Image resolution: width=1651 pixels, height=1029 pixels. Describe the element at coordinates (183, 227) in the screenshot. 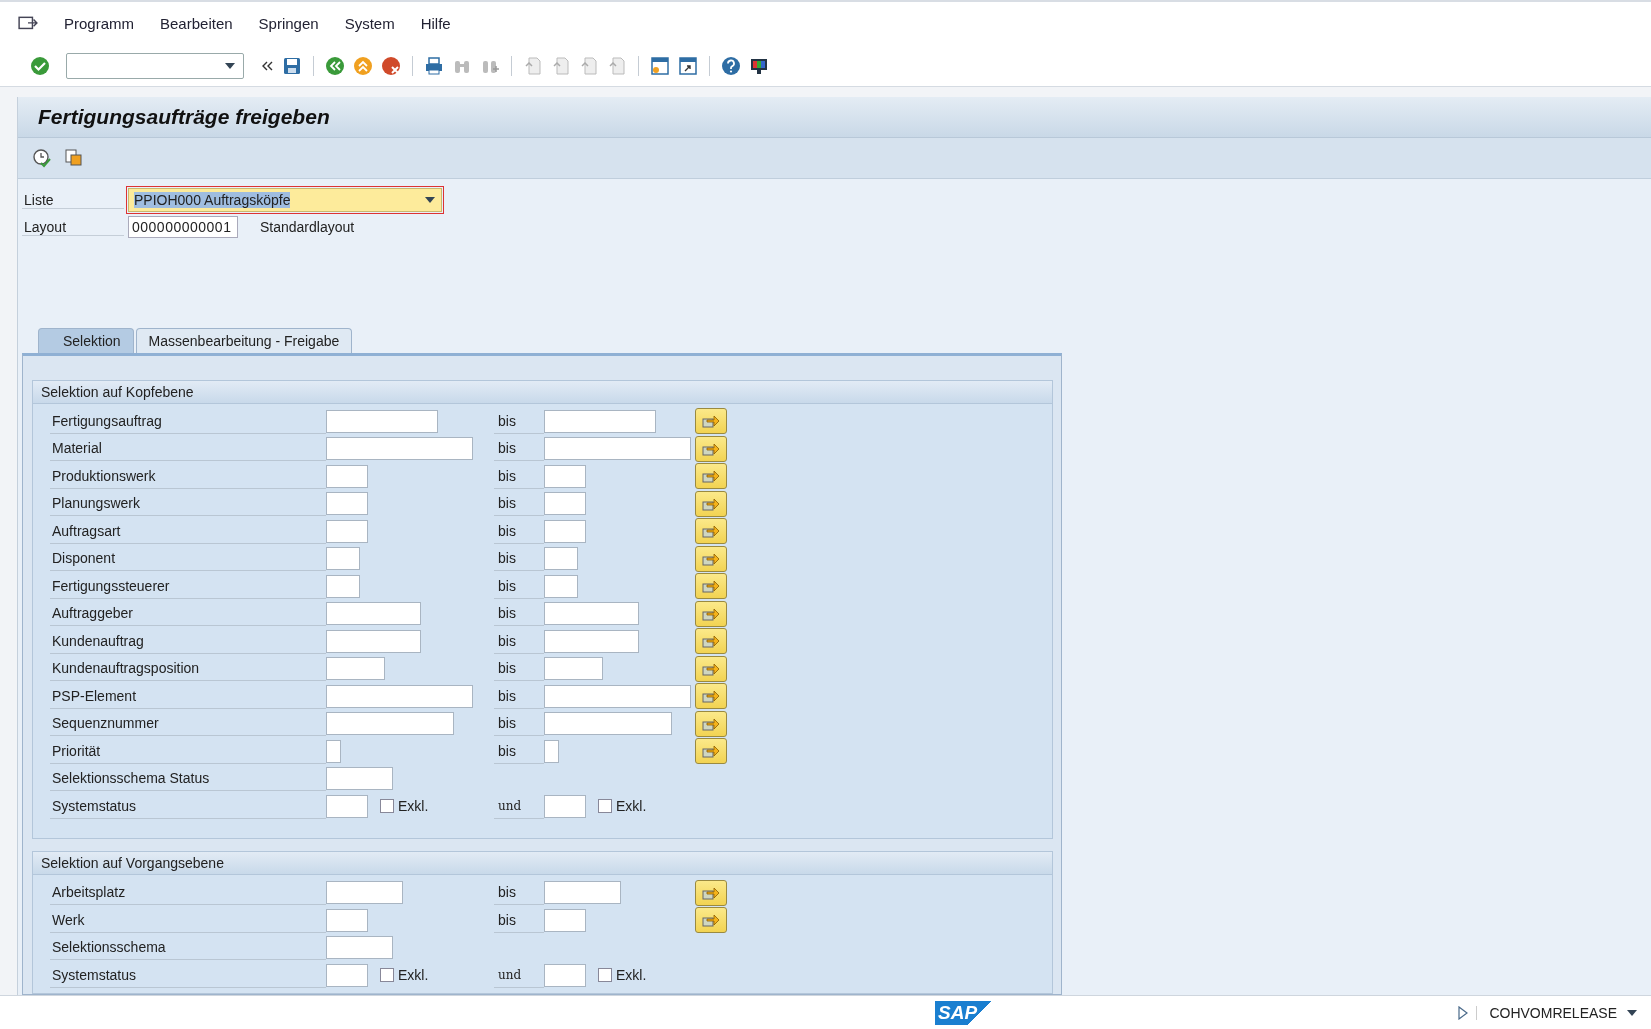

I see `layout-field: 000000000001` at that location.